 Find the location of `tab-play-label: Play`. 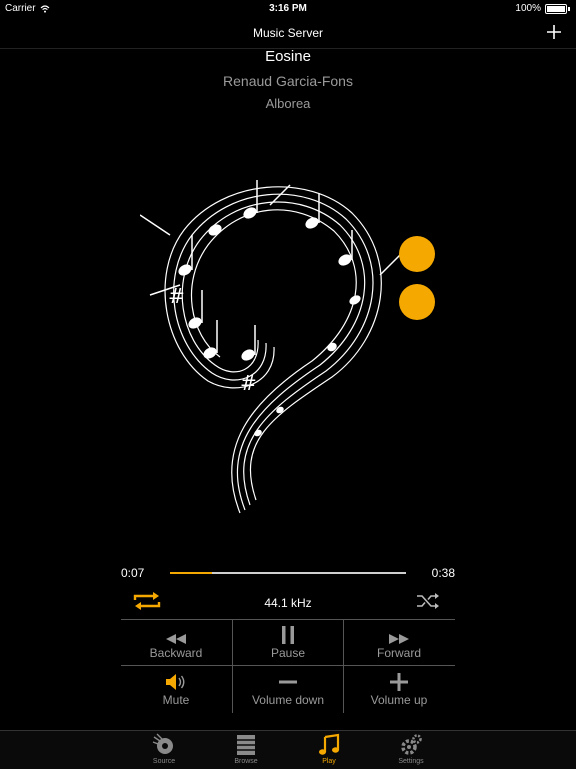

tab-play-label: Play is located at coordinates (329, 761).